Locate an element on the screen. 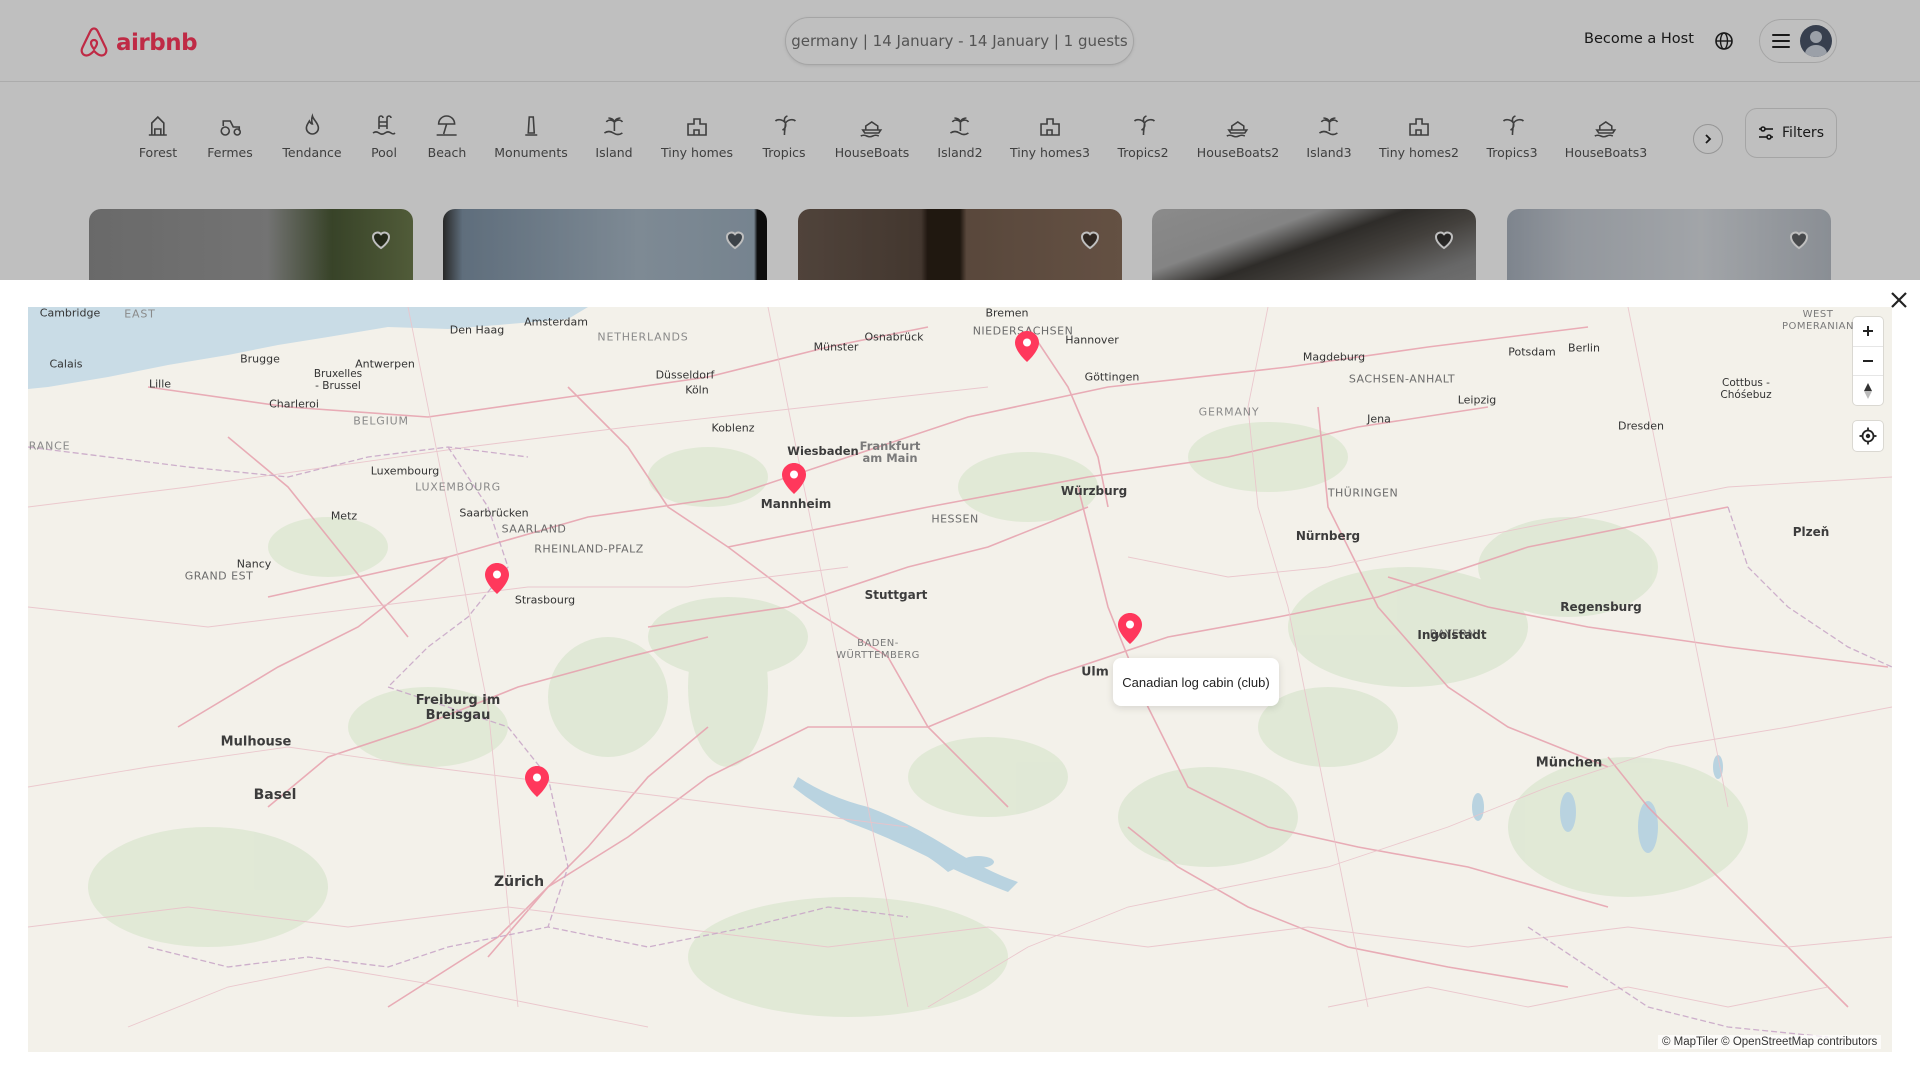 The width and height of the screenshot is (1920, 1080). zoom-out-button is located at coordinates (1868, 362).